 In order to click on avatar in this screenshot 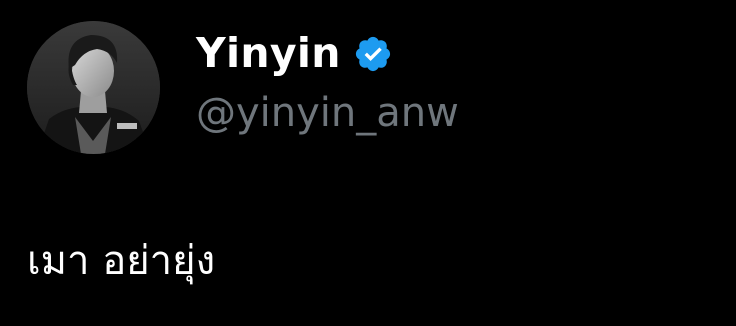, I will do `click(93, 87)`.